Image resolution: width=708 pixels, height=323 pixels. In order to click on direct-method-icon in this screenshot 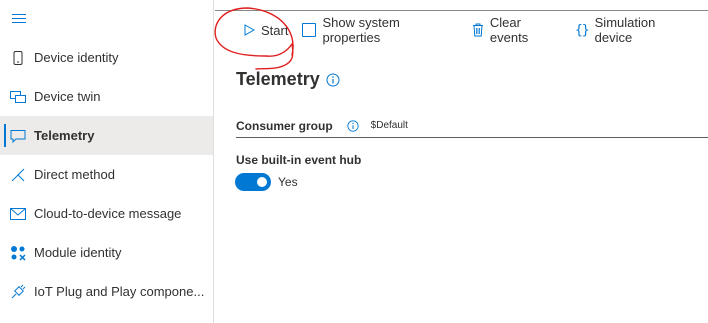, I will do `click(18, 175)`.